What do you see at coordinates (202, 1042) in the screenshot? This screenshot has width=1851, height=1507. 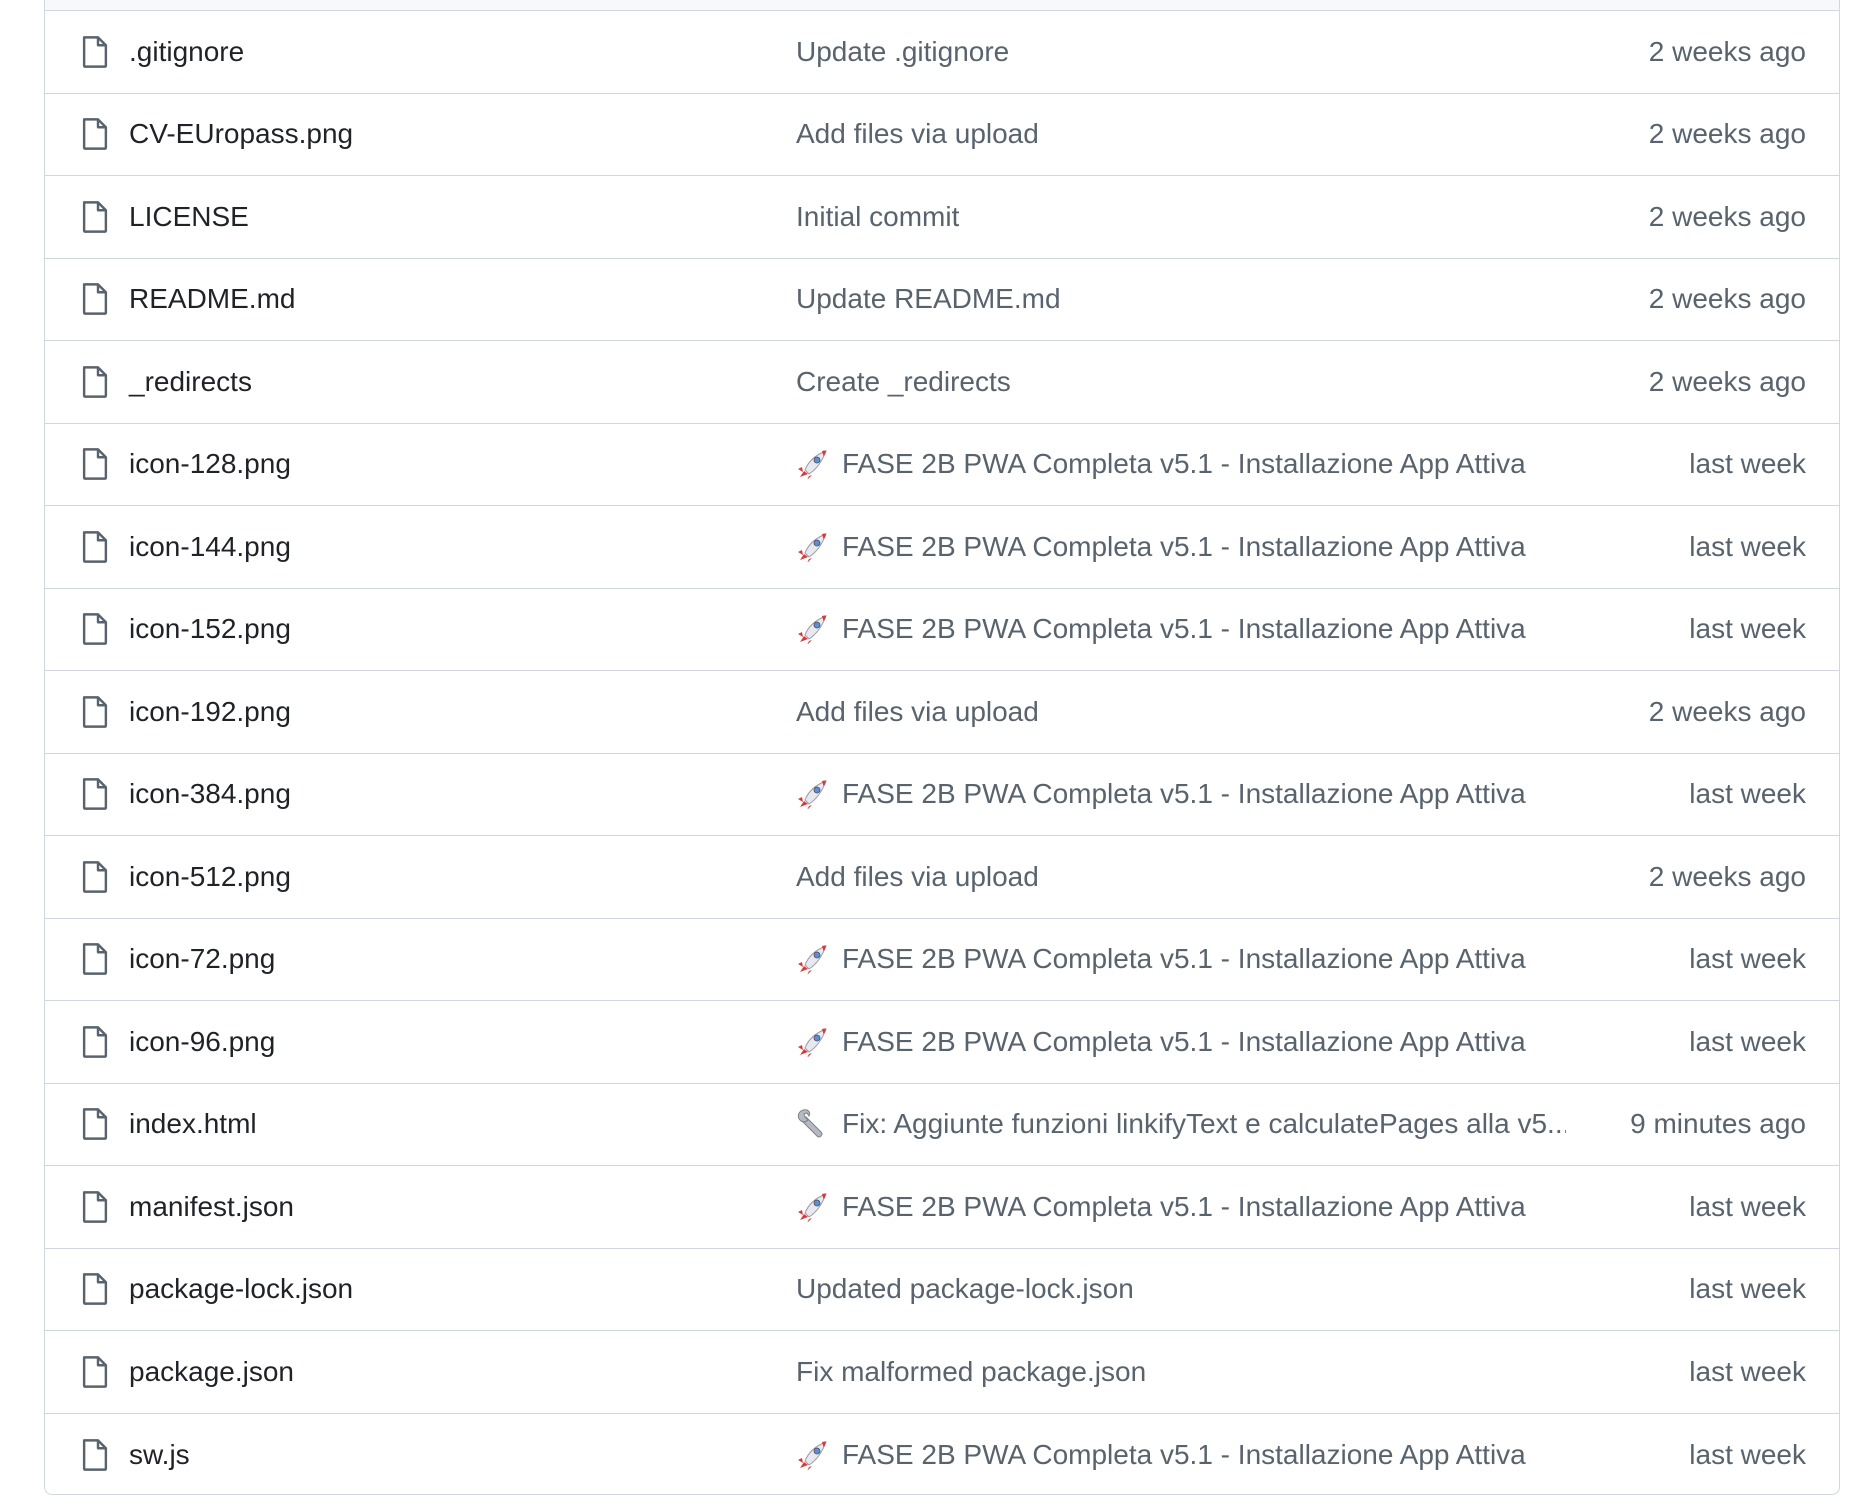 I see `file-name-link: icon-96.png` at bounding box center [202, 1042].